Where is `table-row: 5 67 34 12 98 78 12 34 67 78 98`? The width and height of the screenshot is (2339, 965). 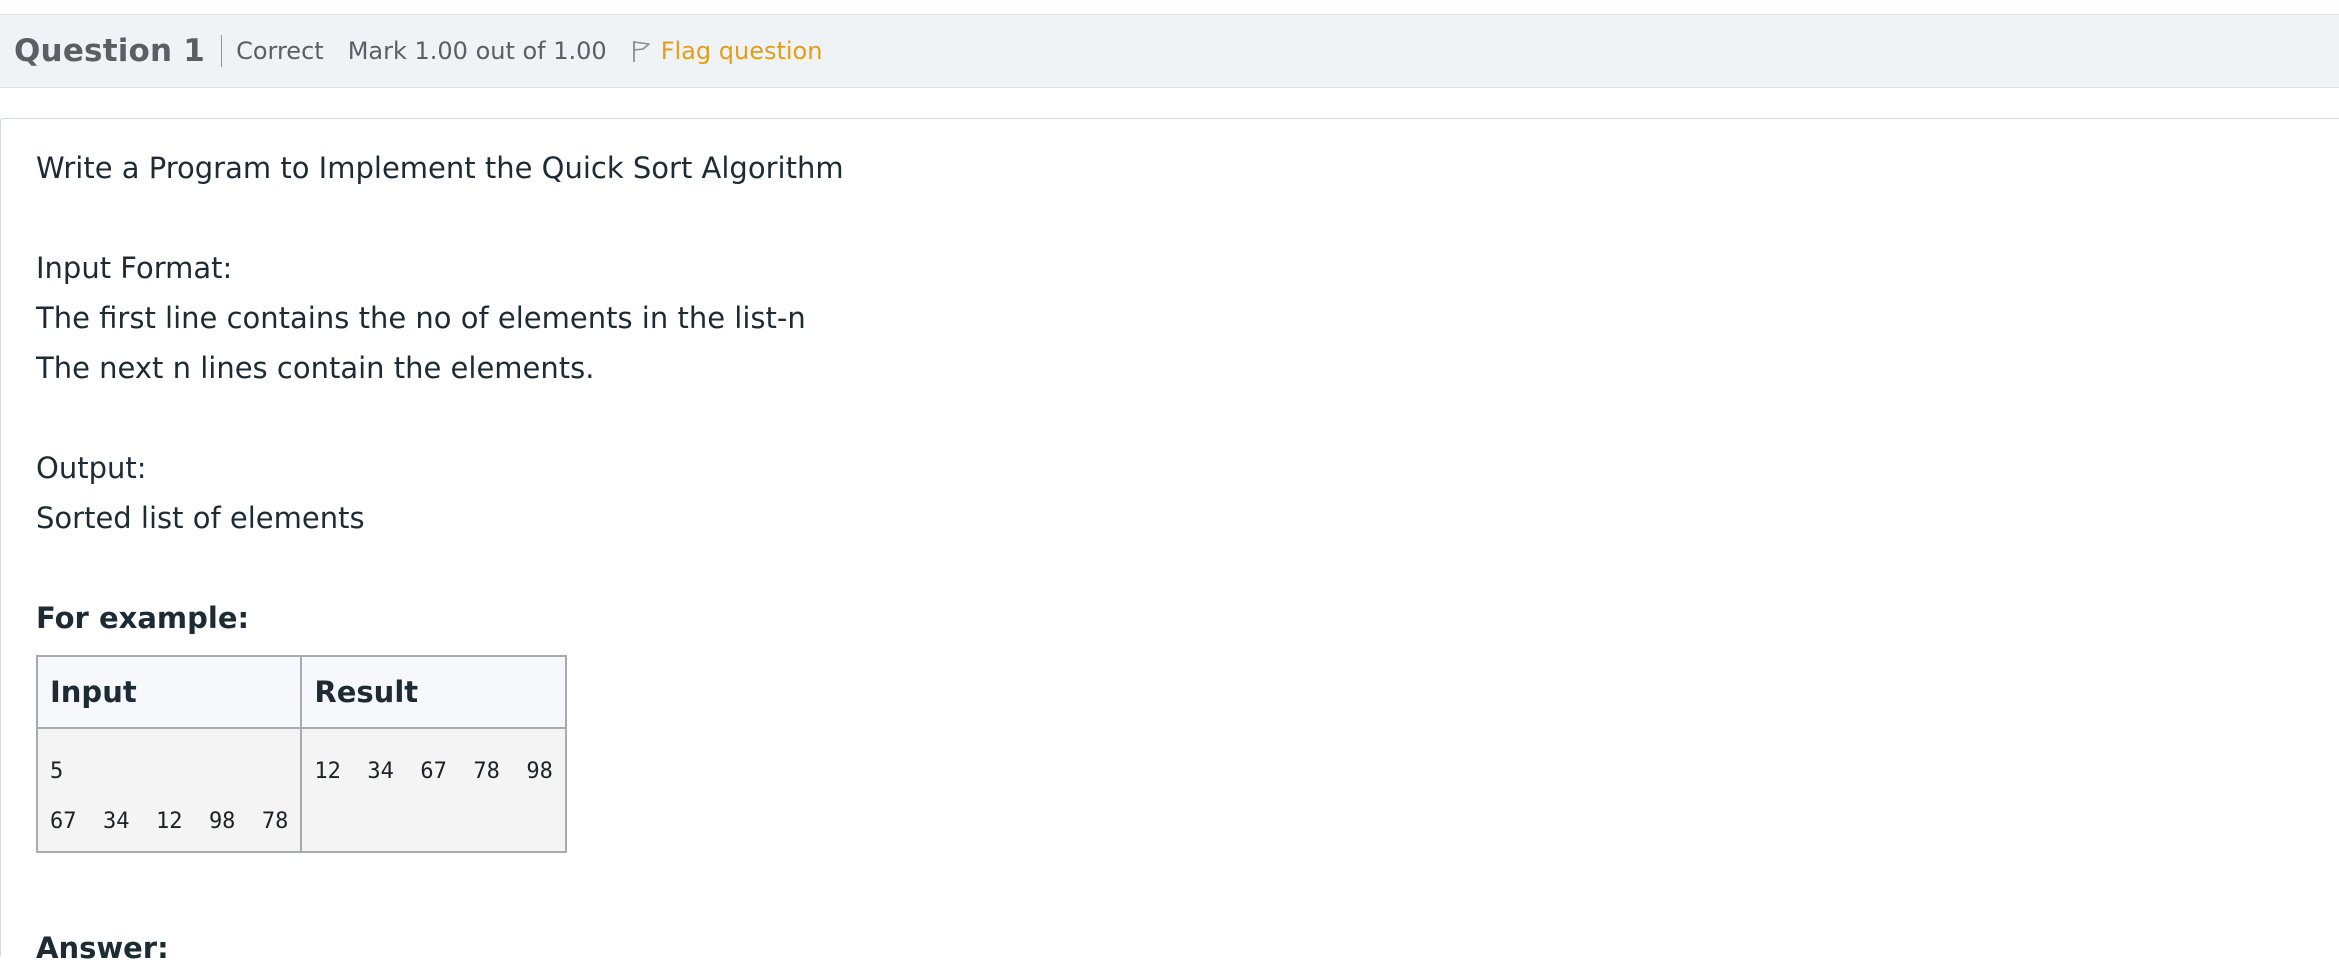
table-row: 5 67 34 12 98 78 12 34 67 78 98 is located at coordinates (301, 790).